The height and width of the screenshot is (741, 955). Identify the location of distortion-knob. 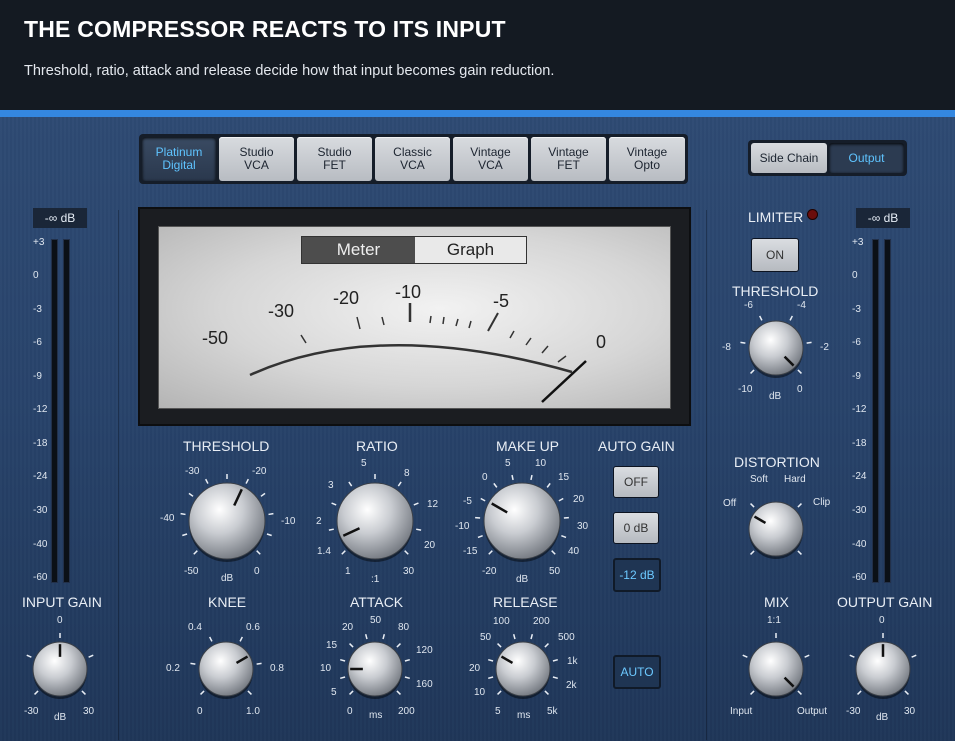
(776, 529).